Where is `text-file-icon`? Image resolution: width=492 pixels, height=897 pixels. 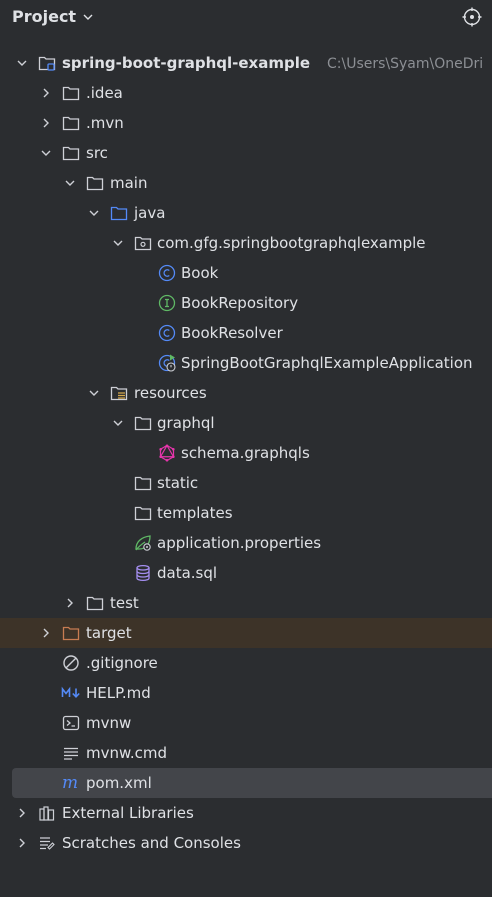 text-file-icon is located at coordinates (71, 753).